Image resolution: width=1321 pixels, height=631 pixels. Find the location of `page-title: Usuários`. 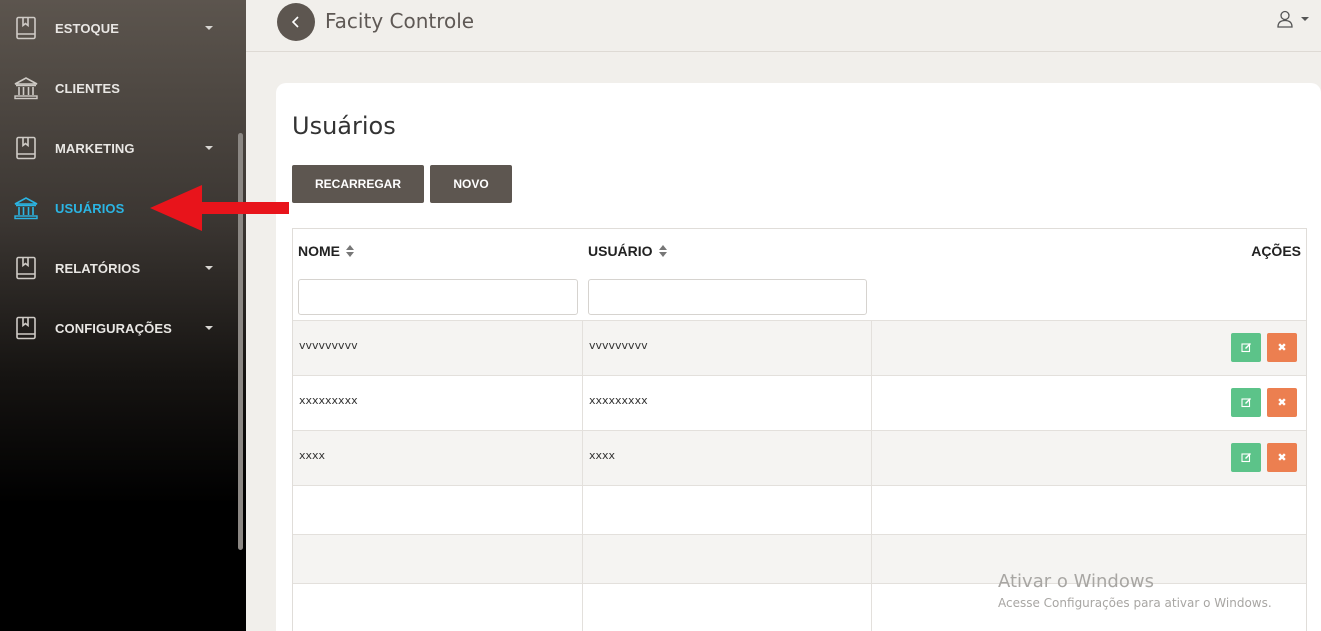

page-title: Usuários is located at coordinates (344, 126).